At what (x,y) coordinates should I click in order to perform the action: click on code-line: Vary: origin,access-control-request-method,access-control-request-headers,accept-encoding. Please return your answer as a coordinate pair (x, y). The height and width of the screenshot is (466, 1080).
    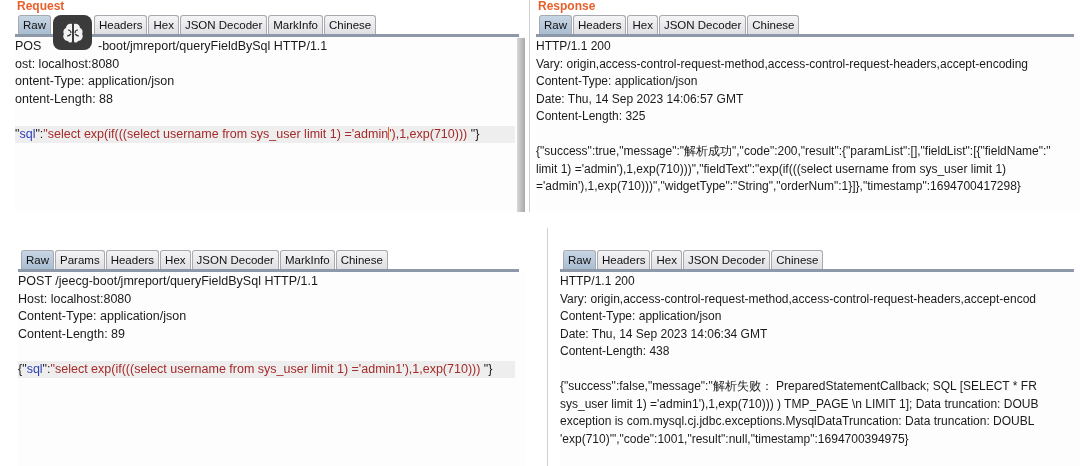
    Looking at the image, I should click on (782, 64).